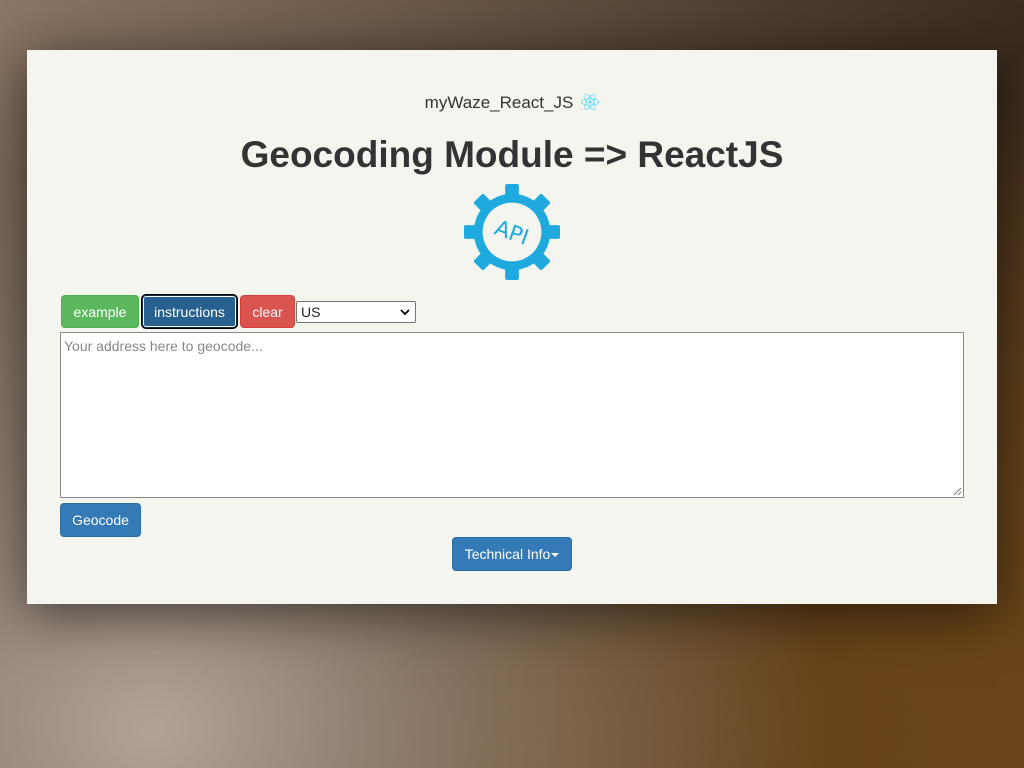 Image resolution: width=1024 pixels, height=768 pixels. What do you see at coordinates (507, 554) in the screenshot?
I see `technical-info-label: Technical Info` at bounding box center [507, 554].